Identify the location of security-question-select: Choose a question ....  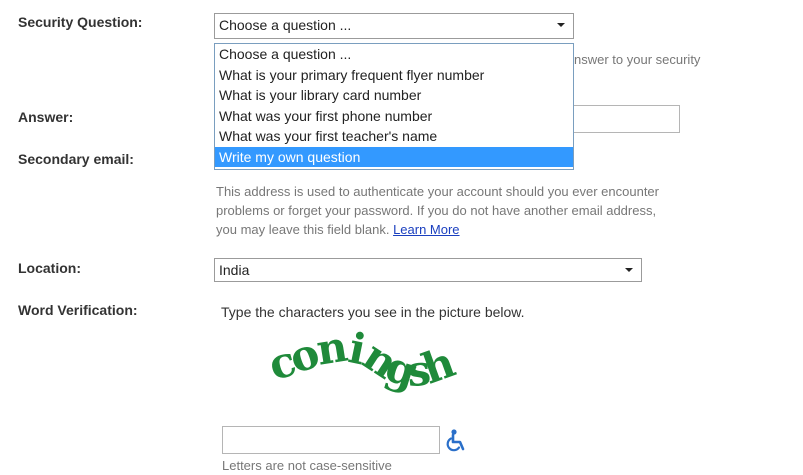
(394, 26).